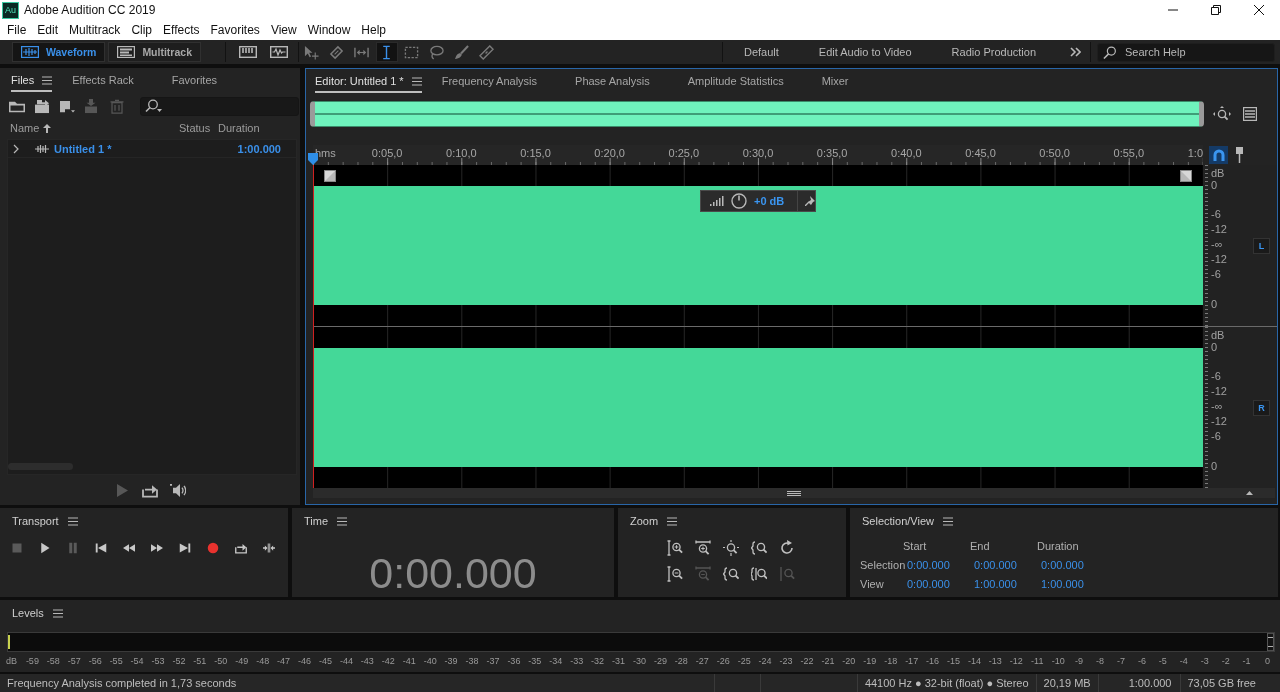 This screenshot has height=692, width=1280. Describe the element at coordinates (374, 30) in the screenshot. I see `menu-item: Help` at that location.